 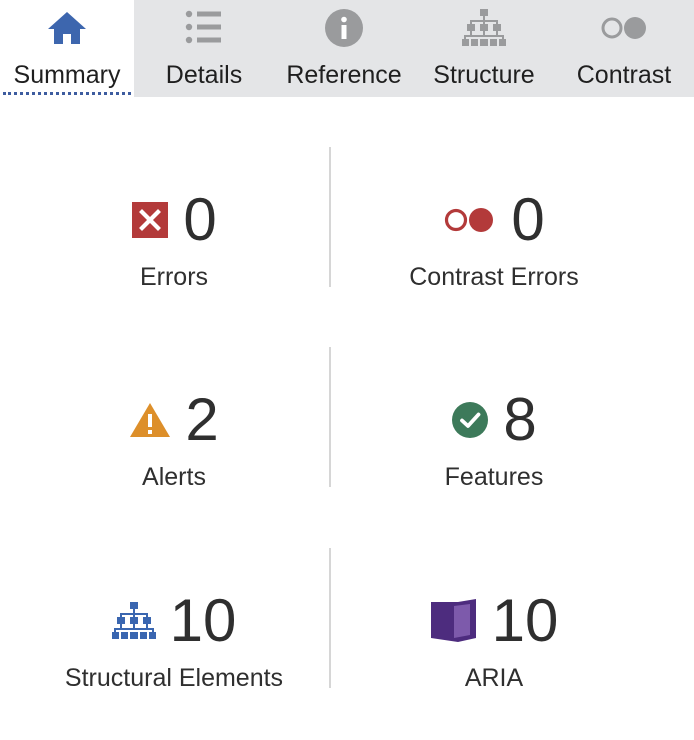 I want to click on tab-details: Details, so click(x=204, y=48).